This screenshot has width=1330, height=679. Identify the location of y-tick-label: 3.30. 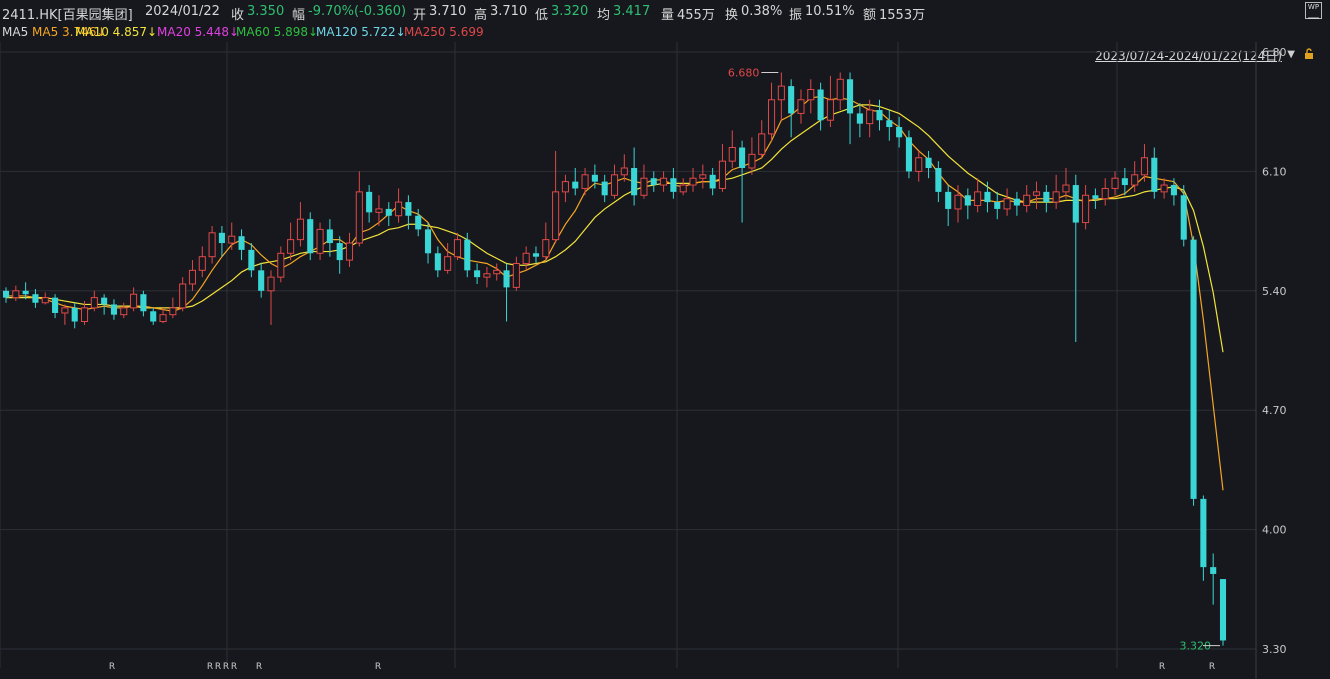
(1274, 649).